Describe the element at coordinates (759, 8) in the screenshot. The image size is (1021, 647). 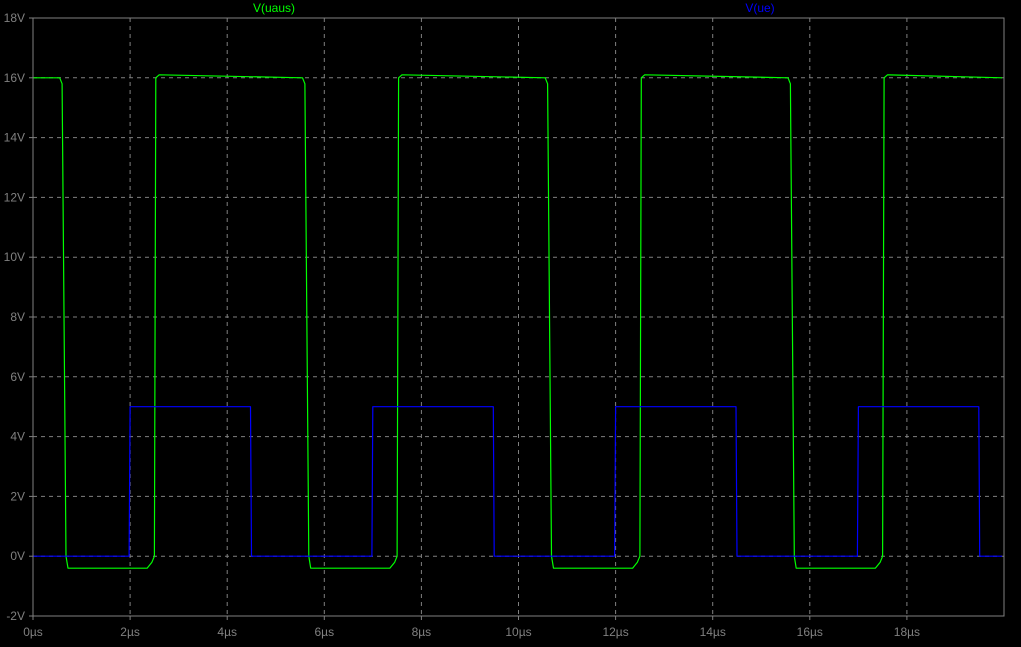
I see `legend-label: V(ue)` at that location.